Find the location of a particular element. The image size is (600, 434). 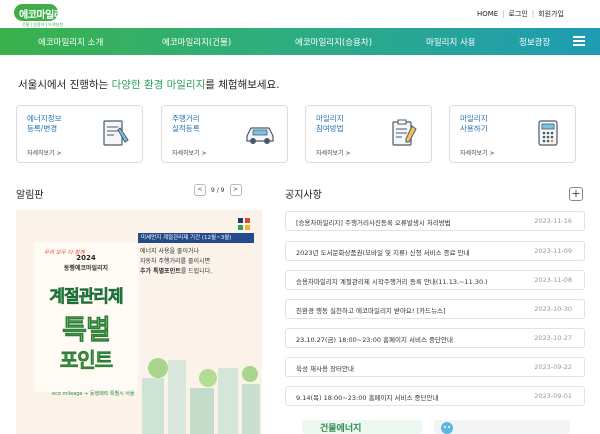

list-item: [승용차마일리지] 주행거리사진등록 오류발생시 처리방법 2023-11-16 is located at coordinates (435, 221).